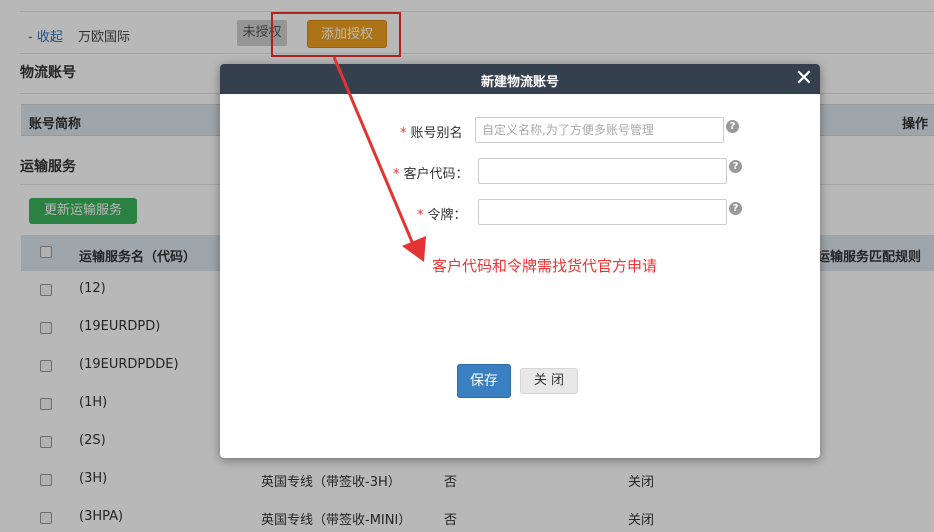 The height and width of the screenshot is (532, 934). What do you see at coordinates (602, 171) in the screenshot?
I see `customer-code-input` at bounding box center [602, 171].